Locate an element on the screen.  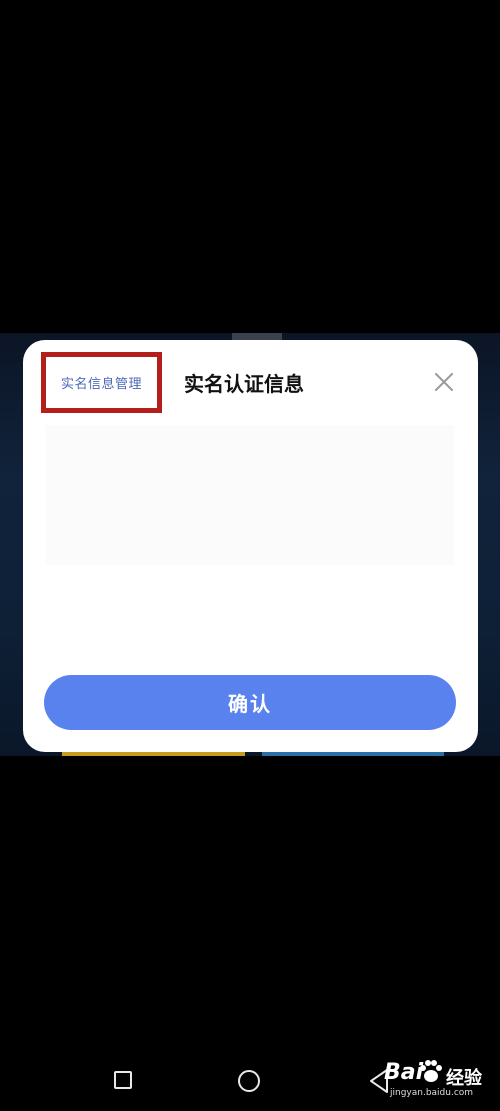
watermark-url: jingyan.baidu.com is located at coordinates (432, 1093).